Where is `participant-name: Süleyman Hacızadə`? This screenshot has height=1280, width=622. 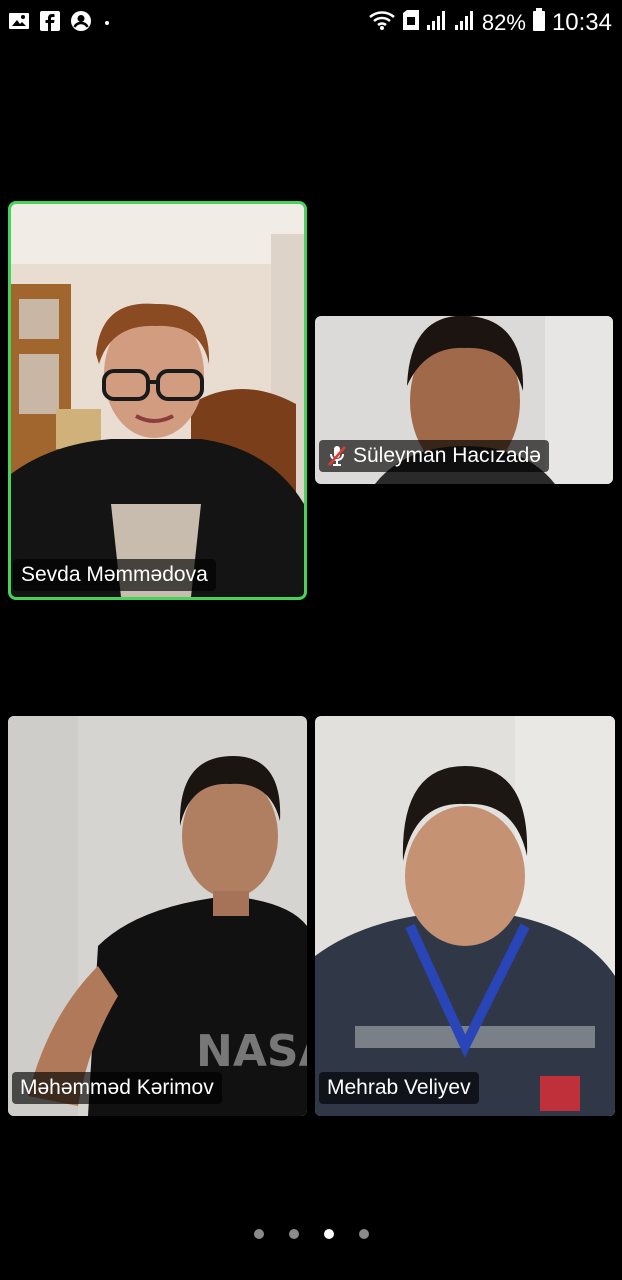
participant-name: Süleyman Hacızadə is located at coordinates (447, 455).